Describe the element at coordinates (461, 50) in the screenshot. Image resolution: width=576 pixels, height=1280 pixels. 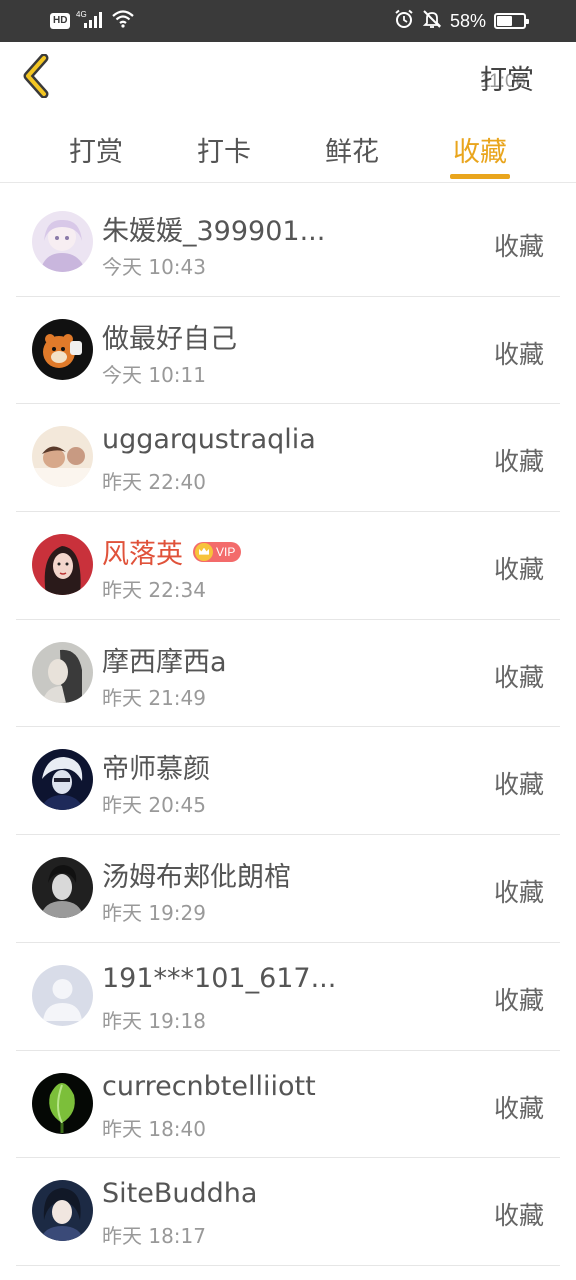
I see `status-right: 58% 11:06` at that location.